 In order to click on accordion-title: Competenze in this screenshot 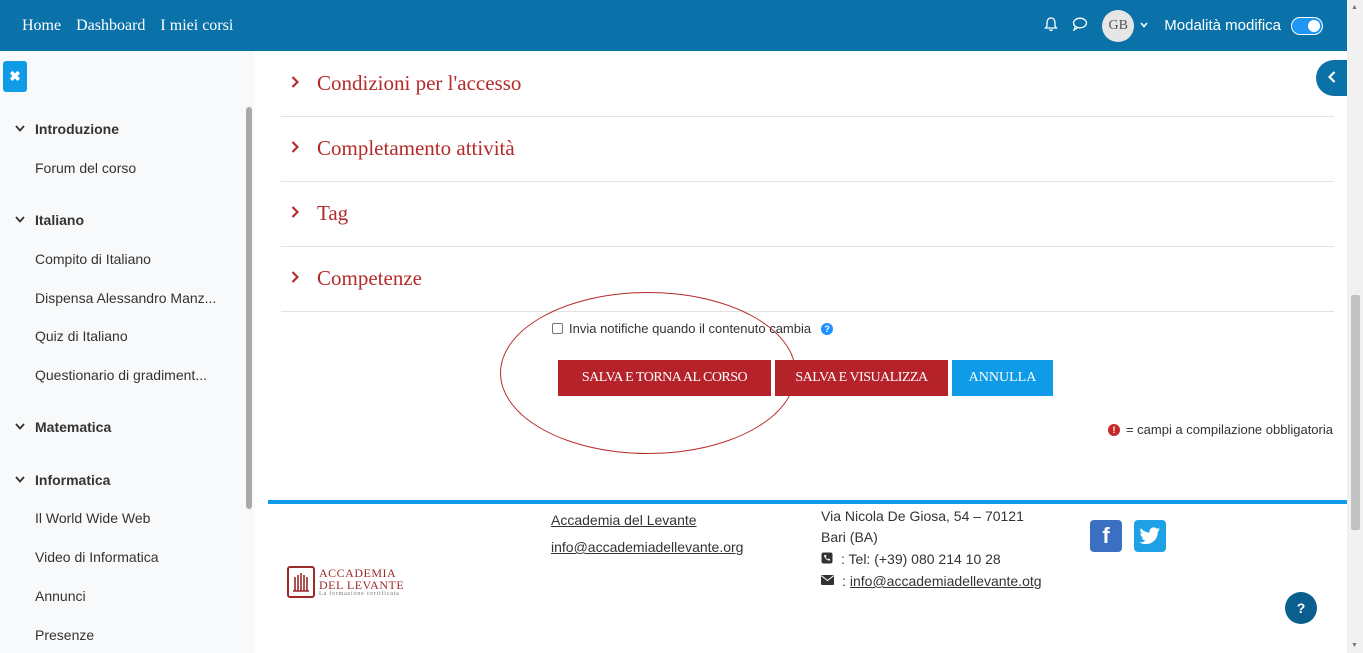, I will do `click(369, 278)`.